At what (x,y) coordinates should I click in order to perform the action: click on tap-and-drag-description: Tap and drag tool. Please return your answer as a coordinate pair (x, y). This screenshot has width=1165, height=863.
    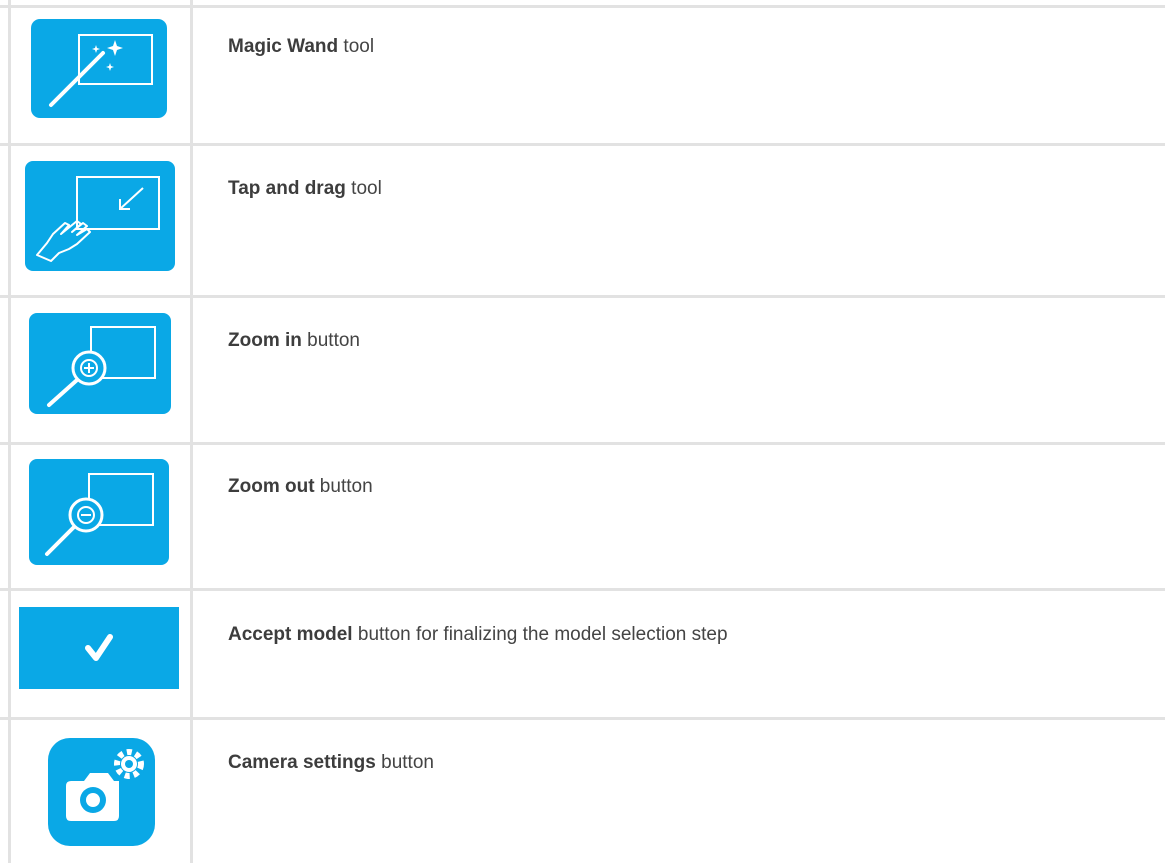
    Looking at the image, I should click on (305, 189).